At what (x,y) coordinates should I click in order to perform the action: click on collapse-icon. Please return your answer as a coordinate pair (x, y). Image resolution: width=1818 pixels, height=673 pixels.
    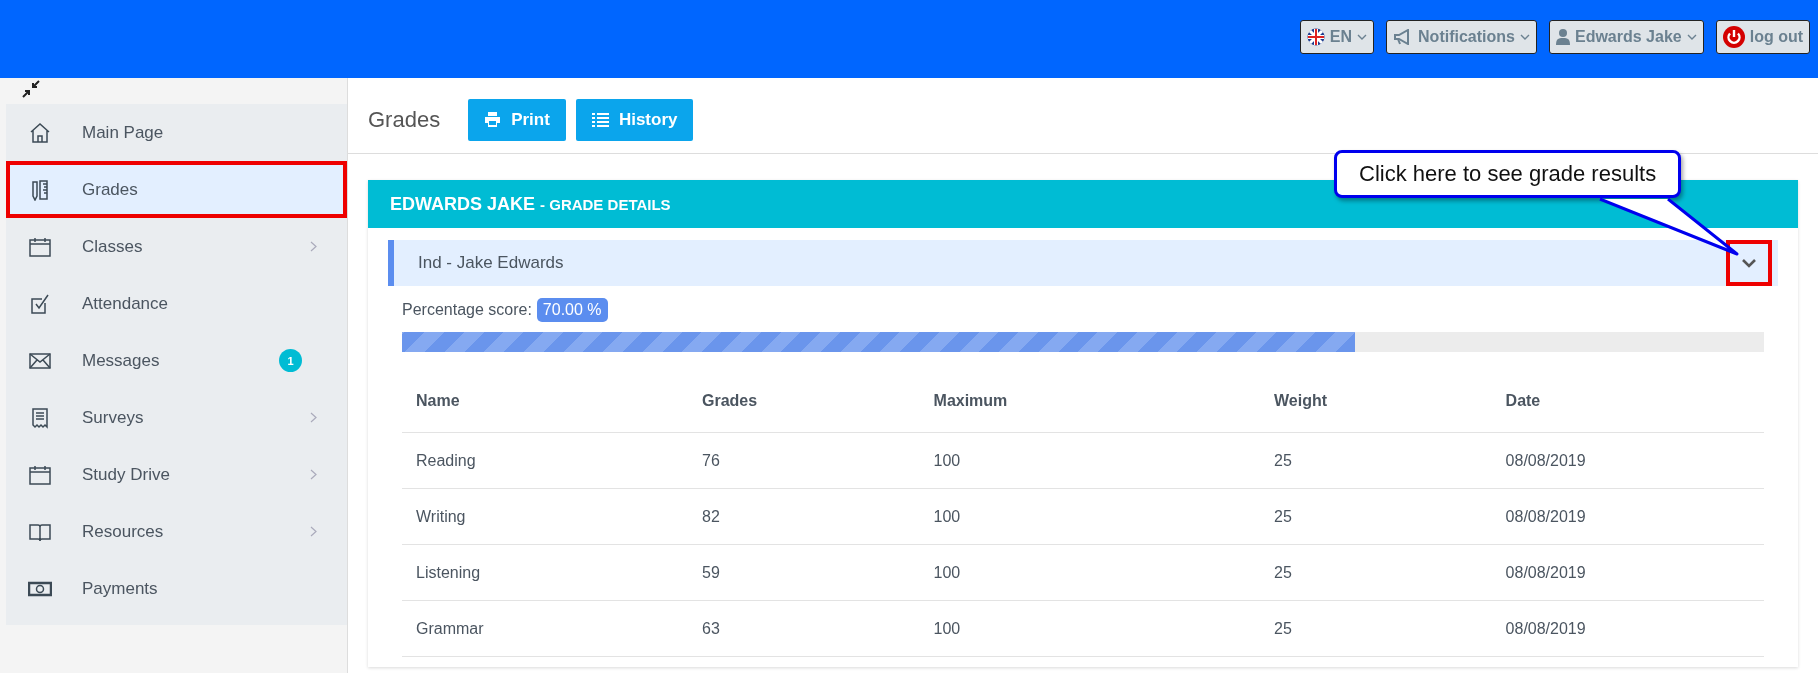
    Looking at the image, I should click on (31, 89).